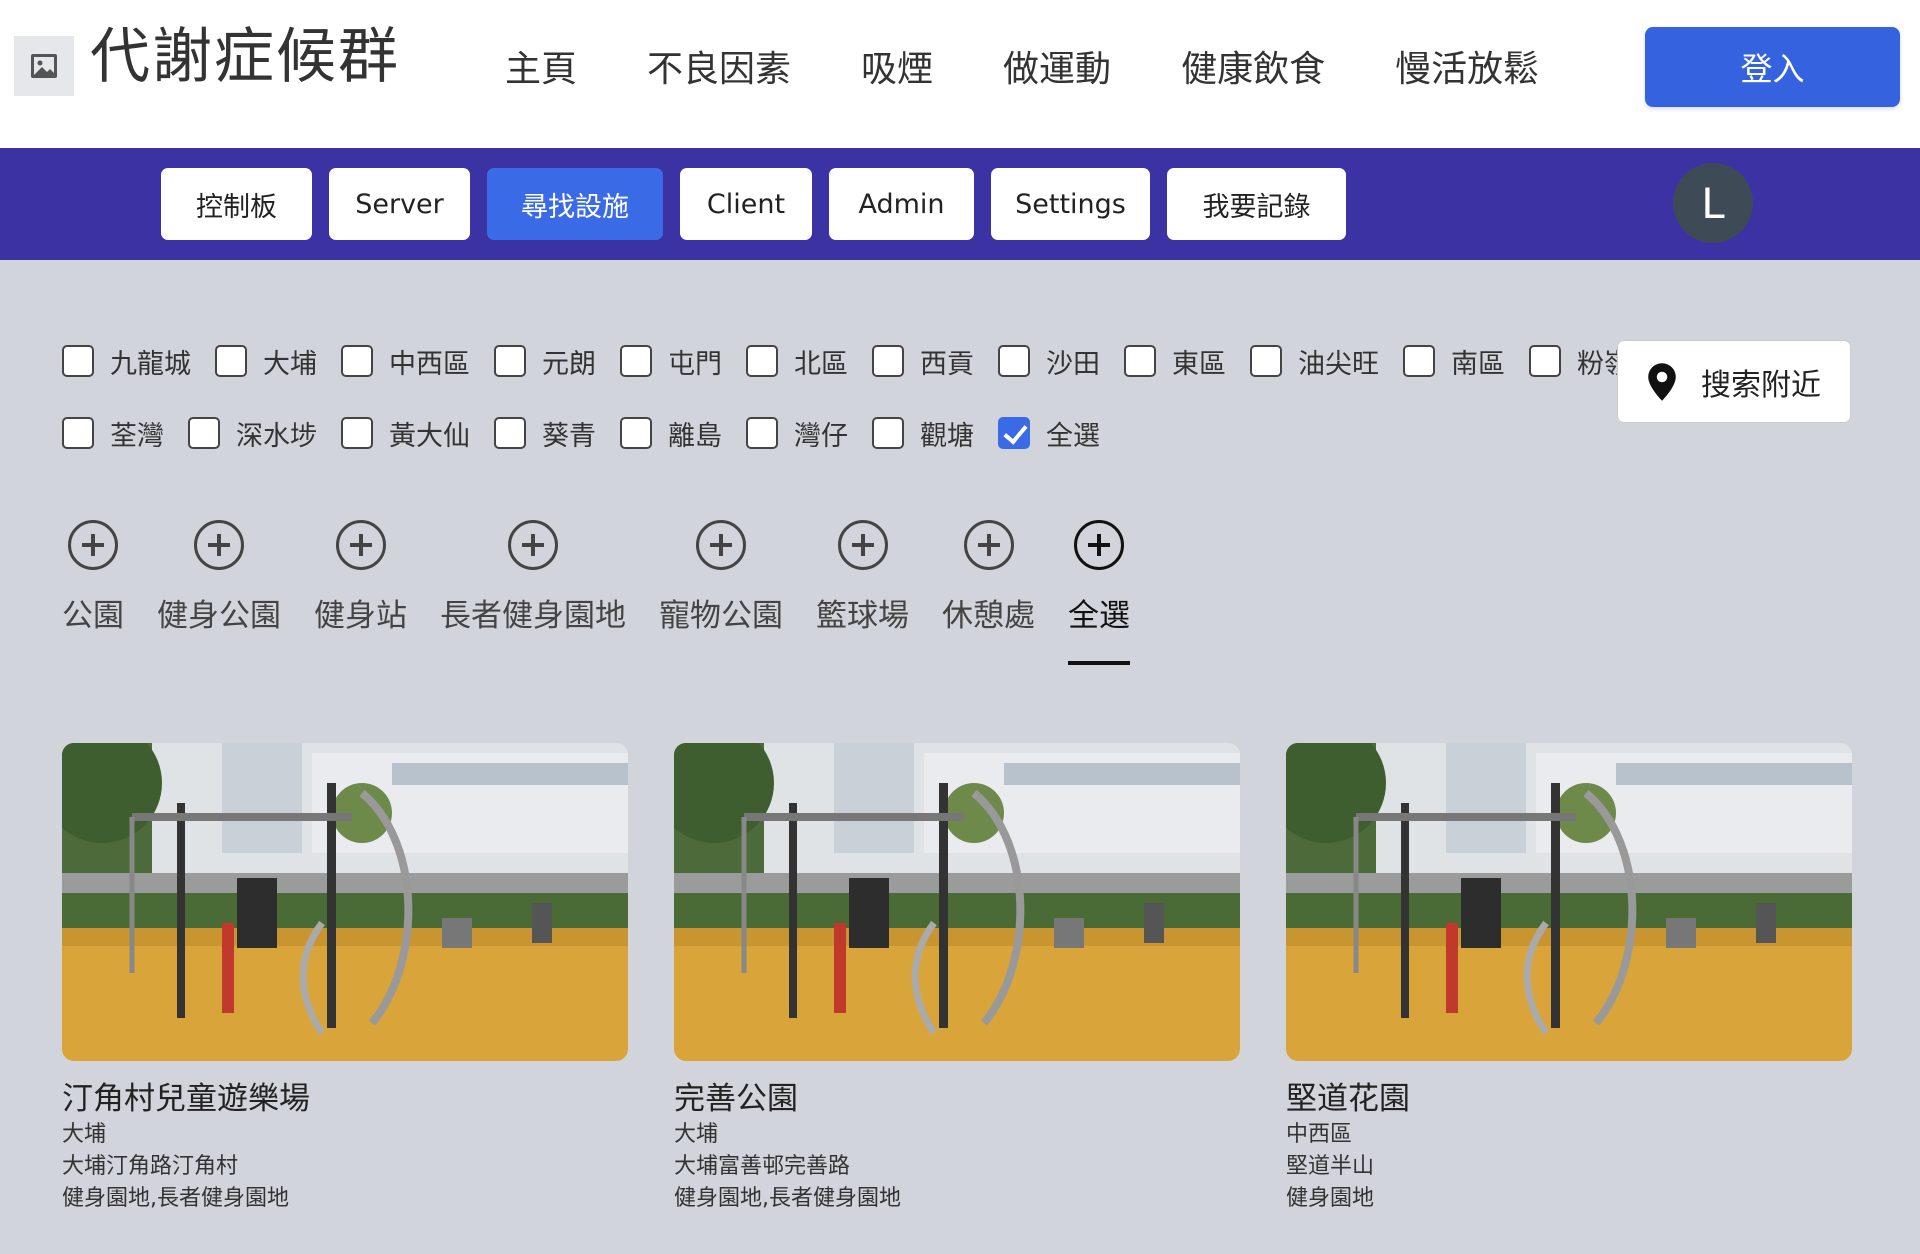 The width and height of the screenshot is (1920, 1254). Describe the element at coordinates (797, 433) in the screenshot. I see `district-checkbox: 灣仔` at that location.